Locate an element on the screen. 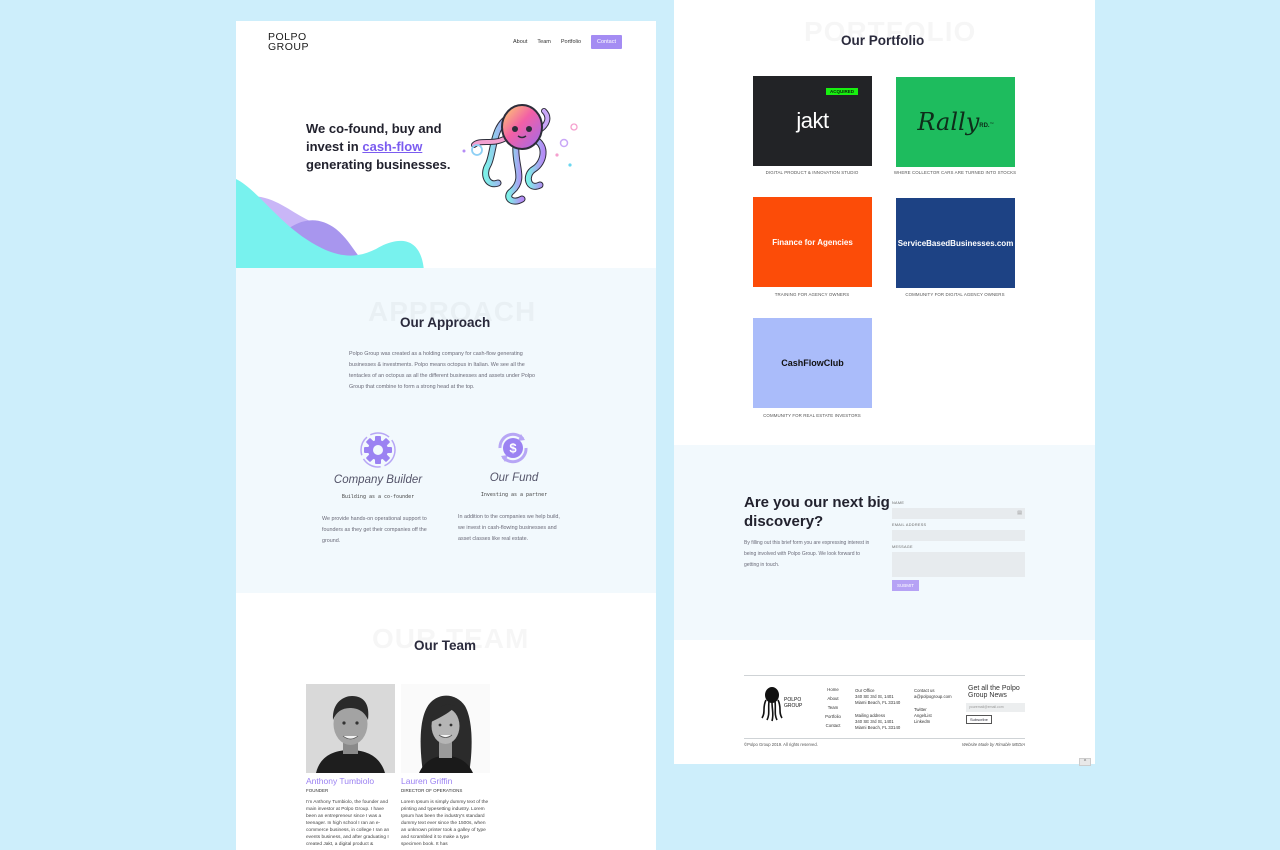  email-field is located at coordinates (958, 535).